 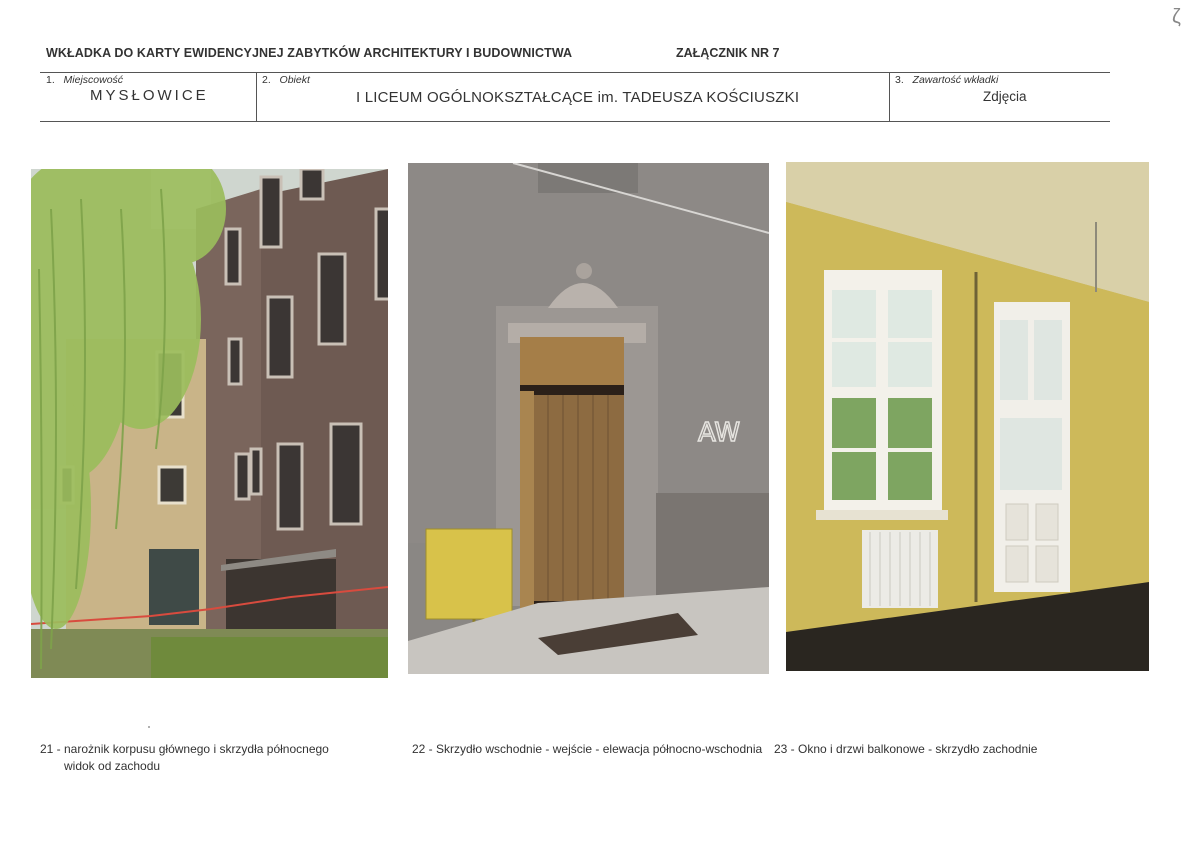 What do you see at coordinates (728, 53) in the screenshot?
I see `attachment-number: ZAŁĄCZNIK NR 7` at bounding box center [728, 53].